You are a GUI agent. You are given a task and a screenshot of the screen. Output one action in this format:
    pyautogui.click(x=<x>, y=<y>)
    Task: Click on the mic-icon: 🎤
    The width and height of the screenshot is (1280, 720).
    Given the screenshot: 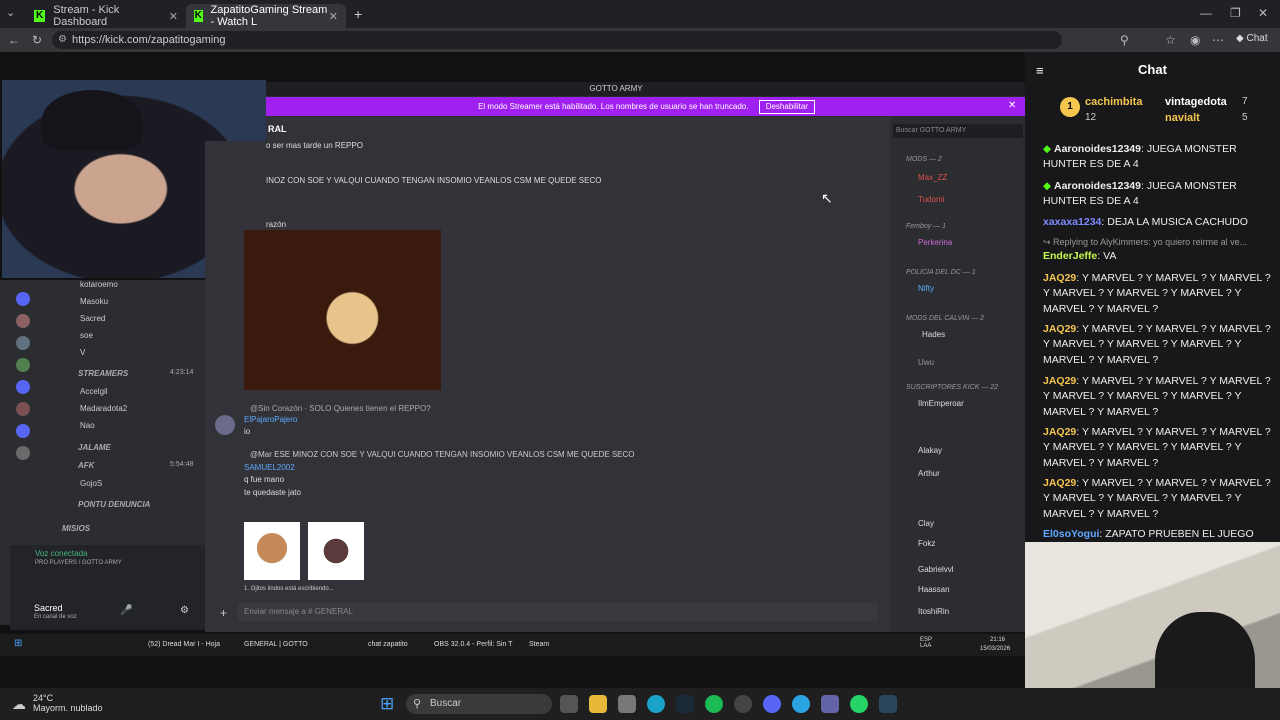 What is the action you would take?
    pyautogui.click(x=126, y=610)
    